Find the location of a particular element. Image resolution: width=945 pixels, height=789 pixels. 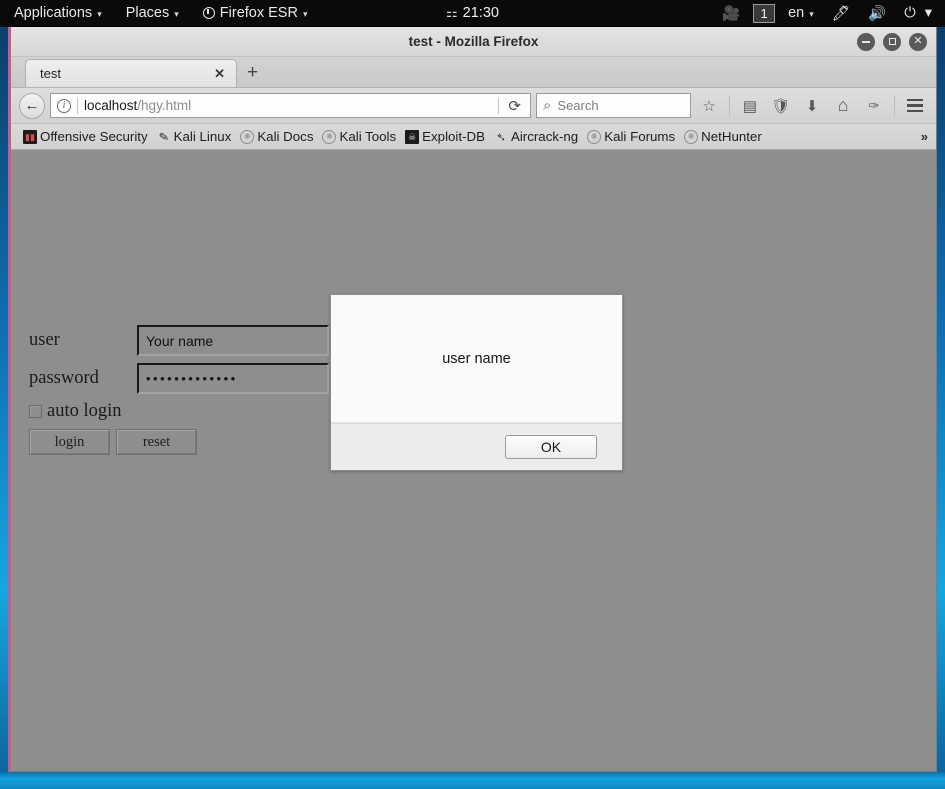

bookmark-aircrack-ng: ➴ Aircrack-ng is located at coordinates (536, 136).